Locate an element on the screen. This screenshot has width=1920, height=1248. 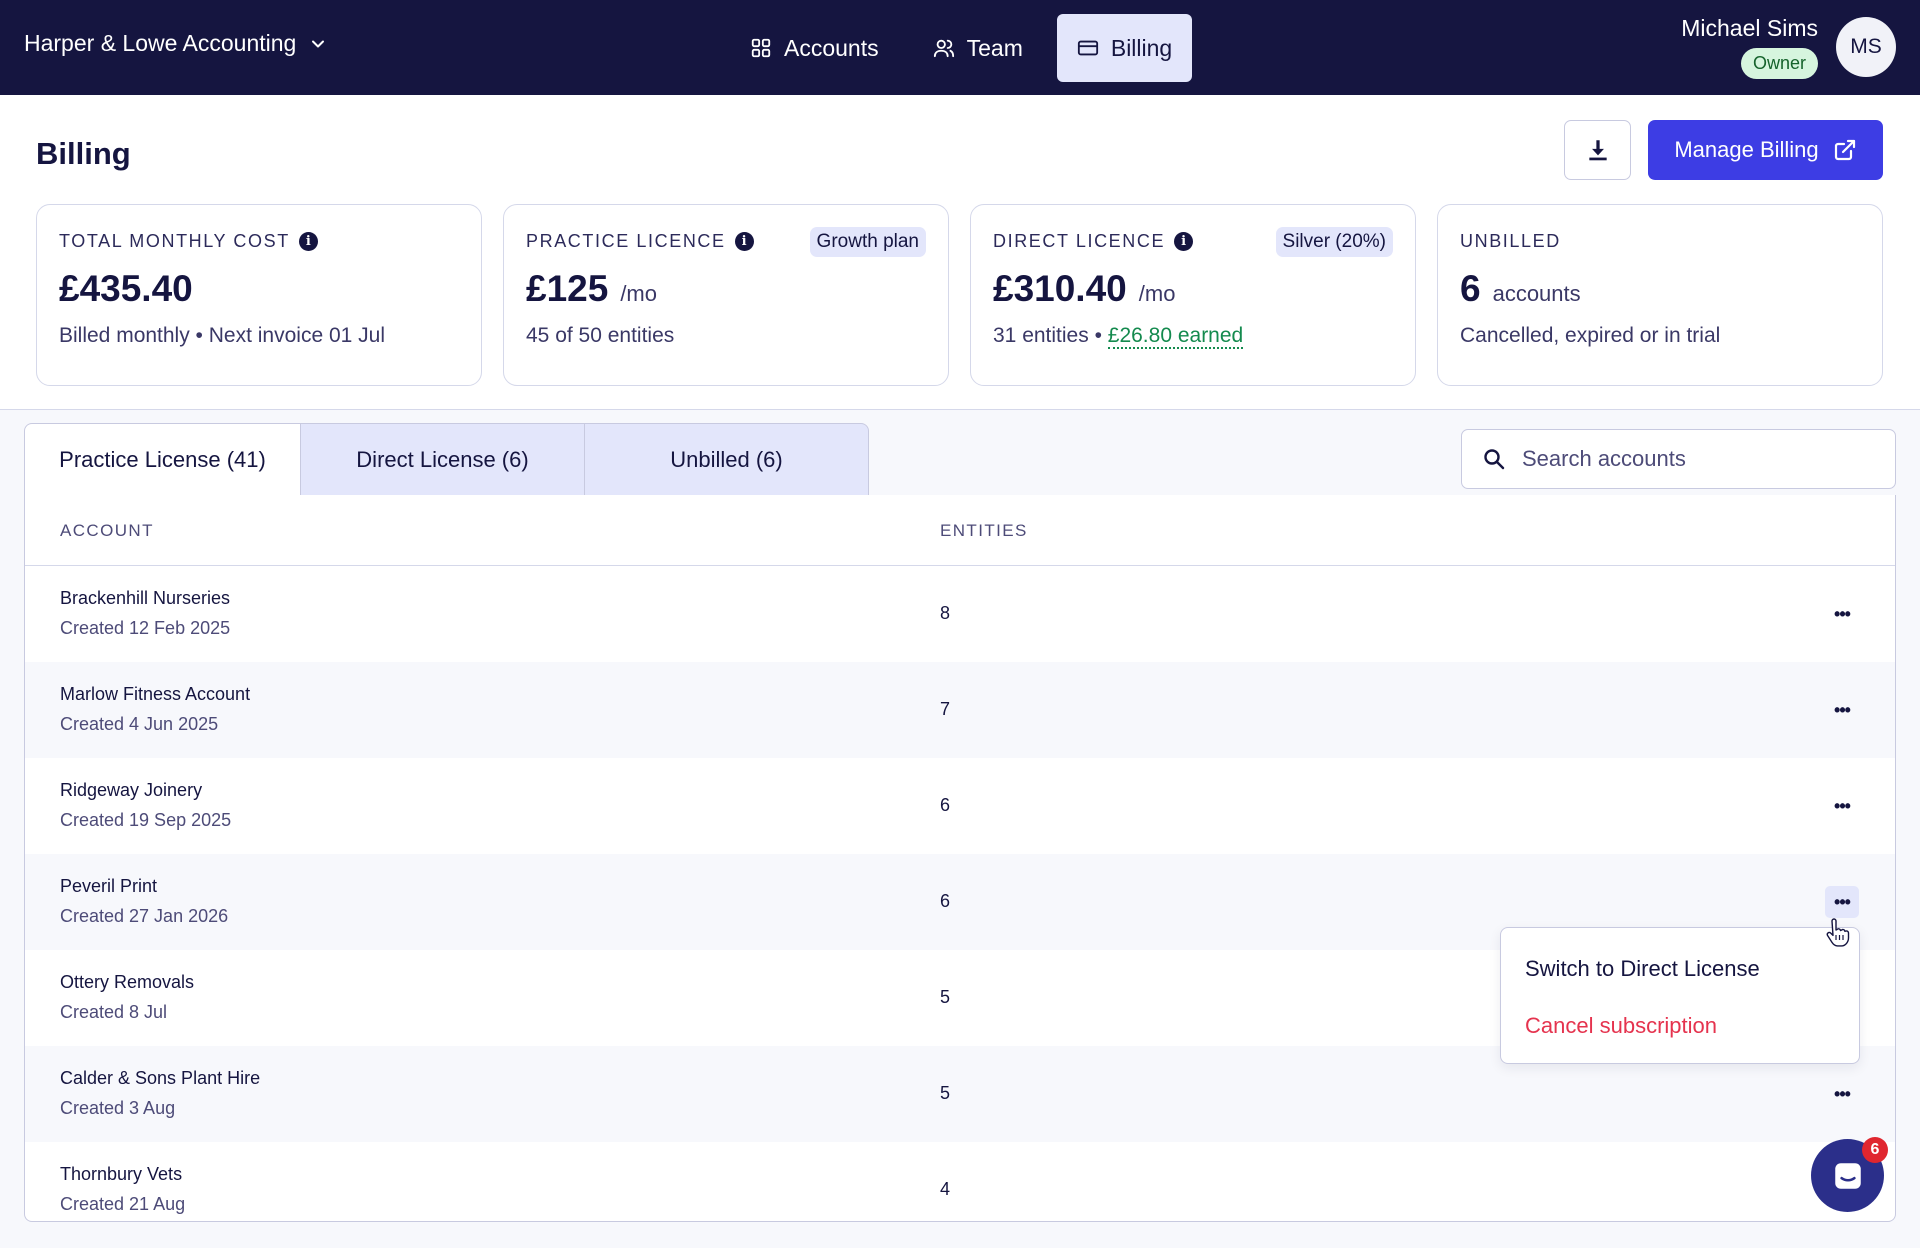
organisation-name: Harper & Lowe Accounting is located at coordinates (160, 43).